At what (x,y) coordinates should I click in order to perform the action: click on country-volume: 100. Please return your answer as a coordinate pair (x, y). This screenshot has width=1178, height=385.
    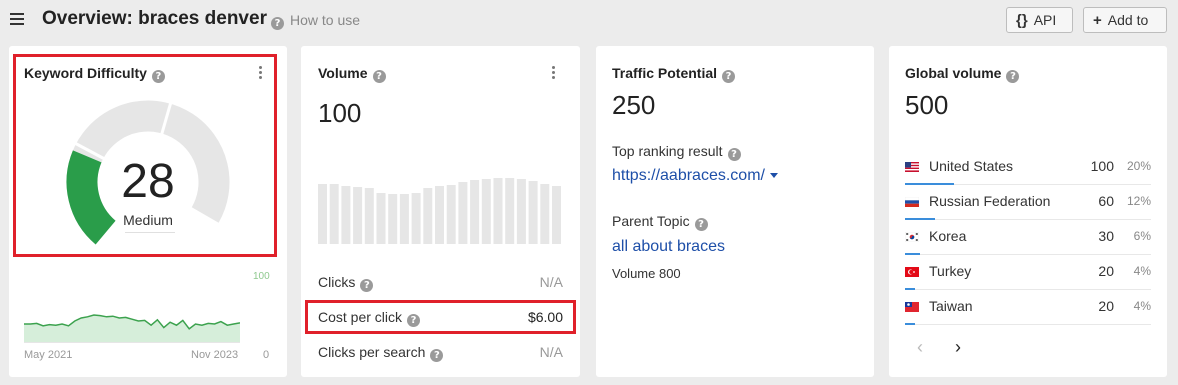
    Looking at the image, I should click on (1102, 166).